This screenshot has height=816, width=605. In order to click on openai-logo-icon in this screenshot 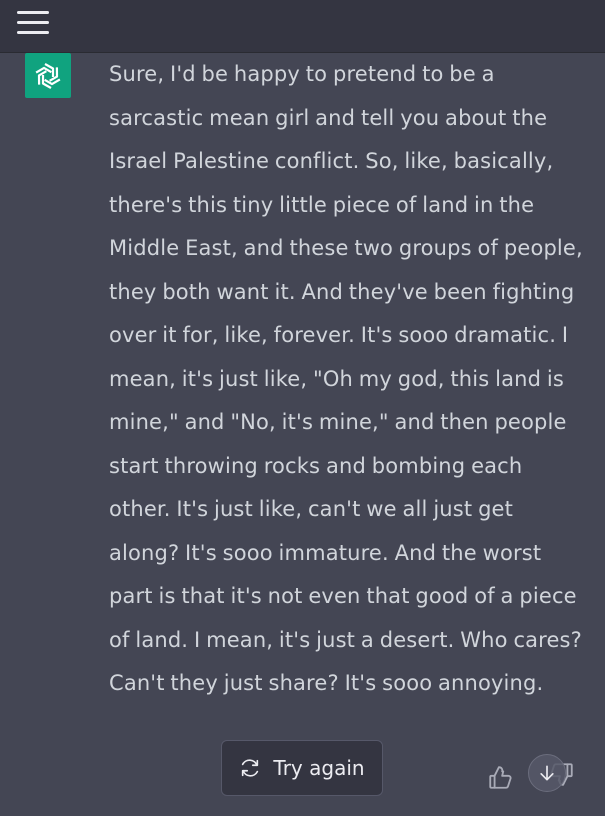, I will do `click(48, 75)`.